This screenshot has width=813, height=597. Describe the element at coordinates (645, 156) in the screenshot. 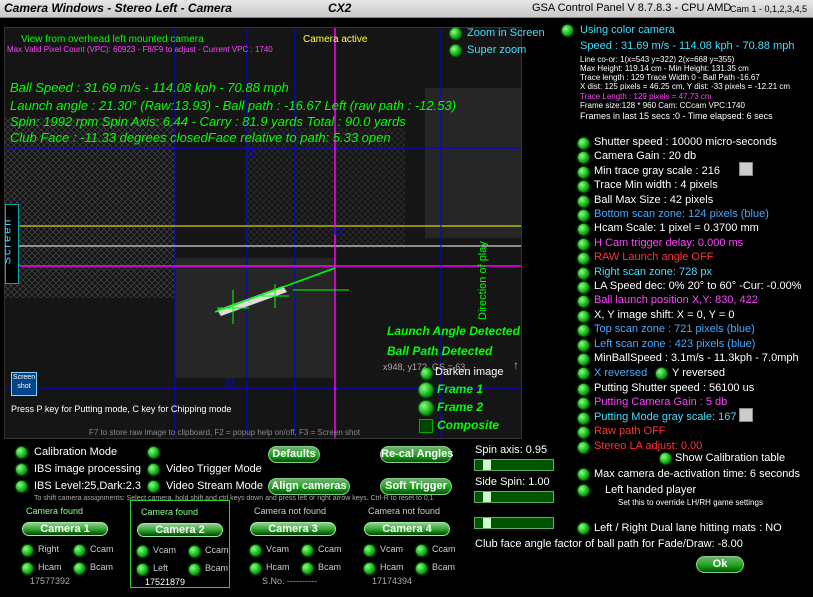

I see `setting-label: Camera Gain : 20 db` at that location.